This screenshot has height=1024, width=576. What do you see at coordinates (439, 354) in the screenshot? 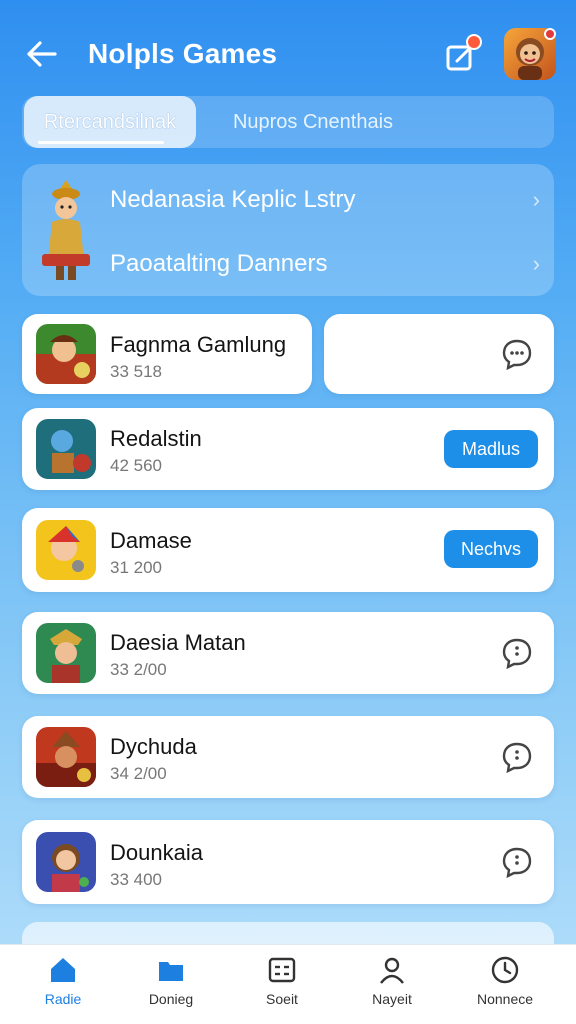
I see `list-item-action-panel` at bounding box center [439, 354].